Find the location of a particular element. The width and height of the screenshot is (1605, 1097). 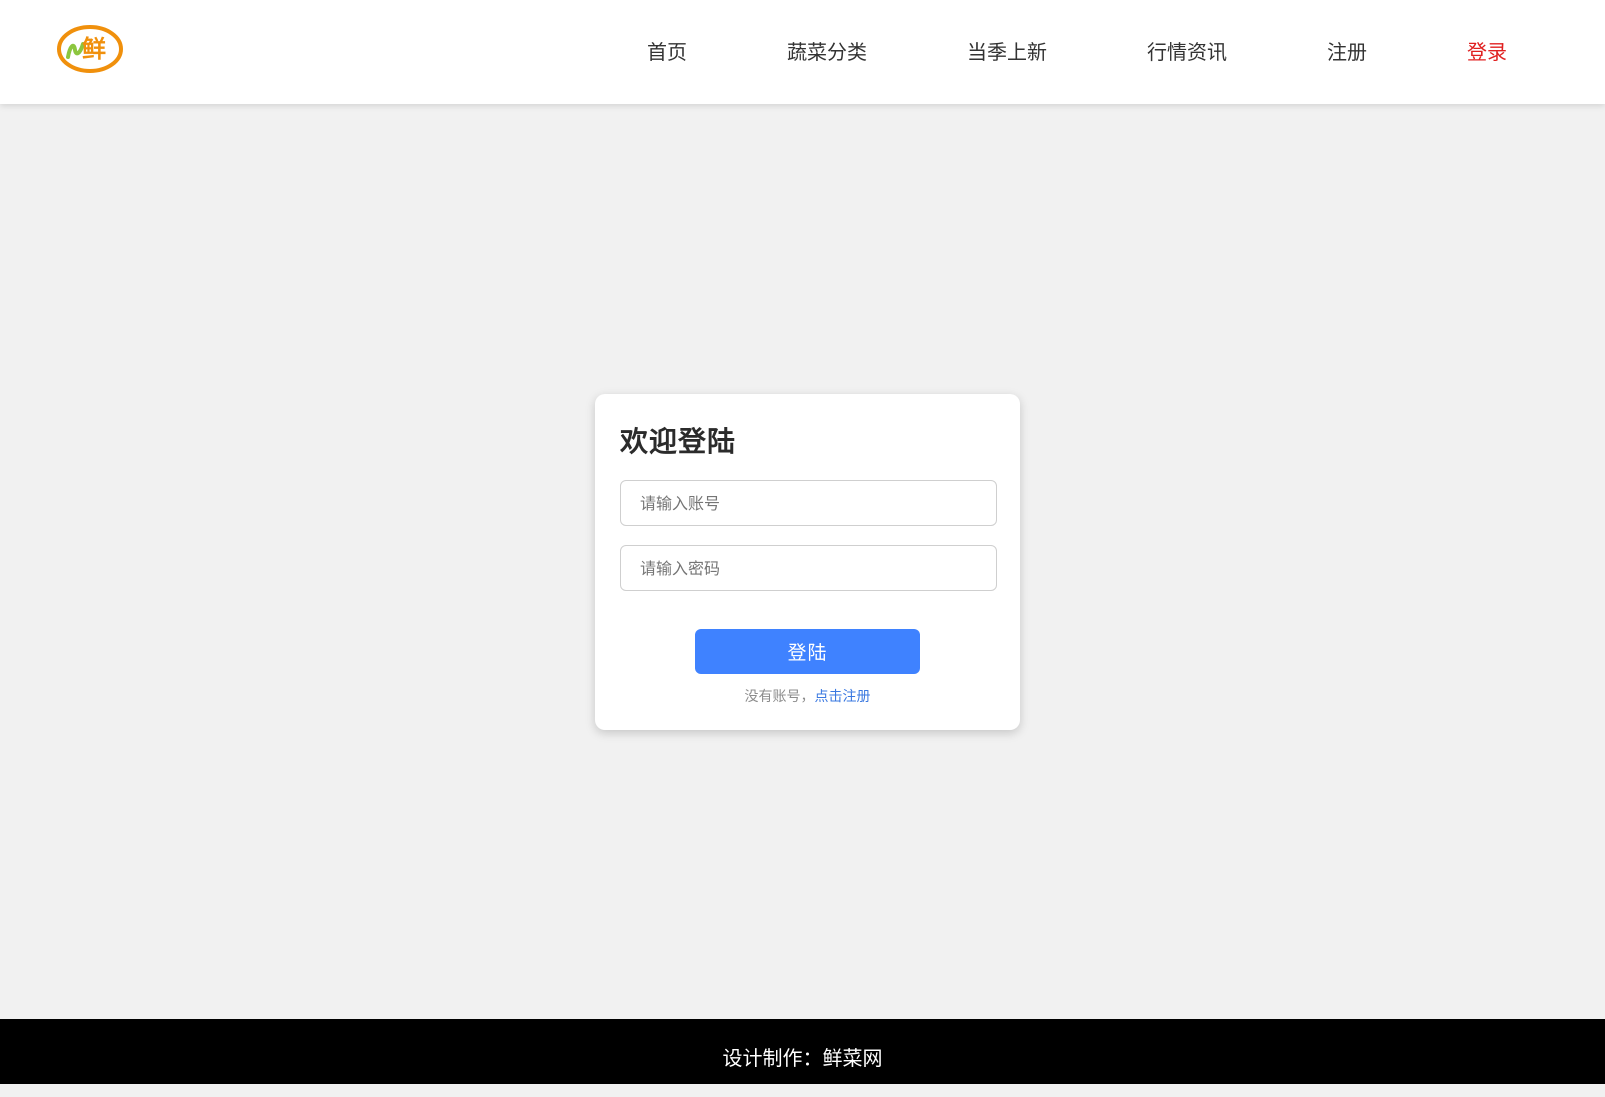

nav-register: 注册 is located at coordinates (1347, 52).